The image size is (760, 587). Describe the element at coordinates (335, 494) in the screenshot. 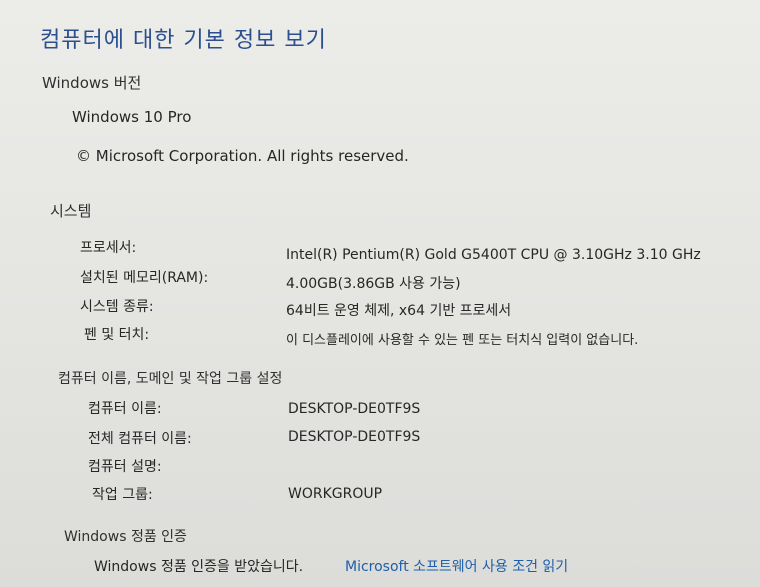

I see `workgroup-value: WORKGROUP` at that location.